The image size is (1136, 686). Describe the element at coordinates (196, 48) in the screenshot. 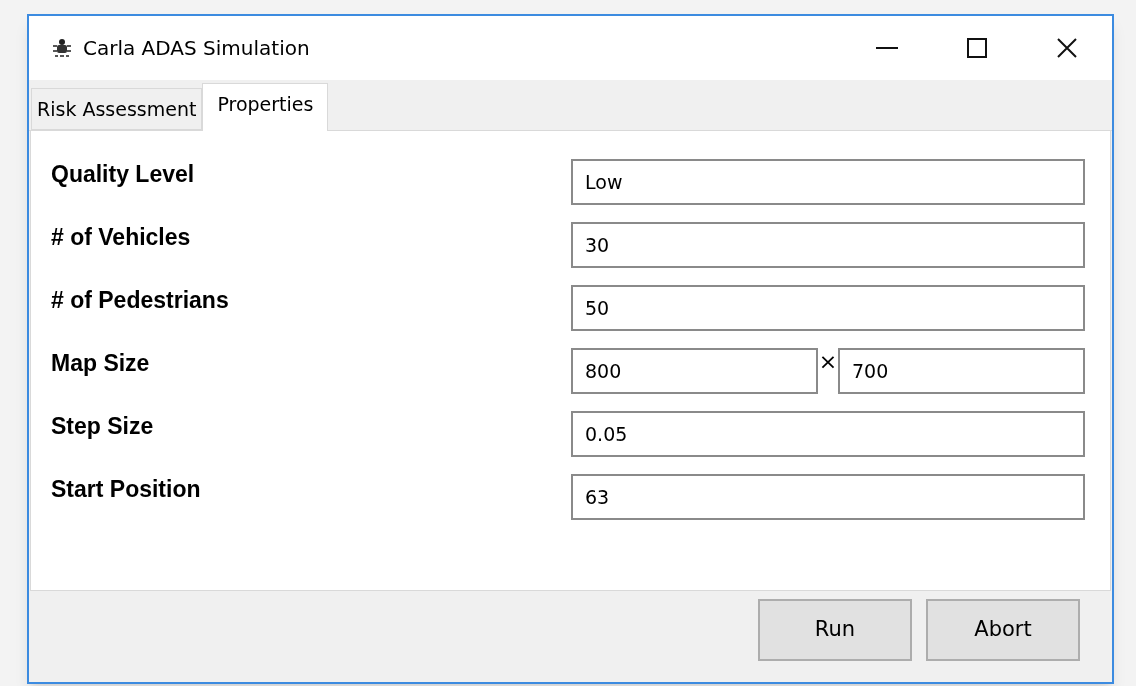

I see `window-title: Carla ADAS Simulation` at that location.